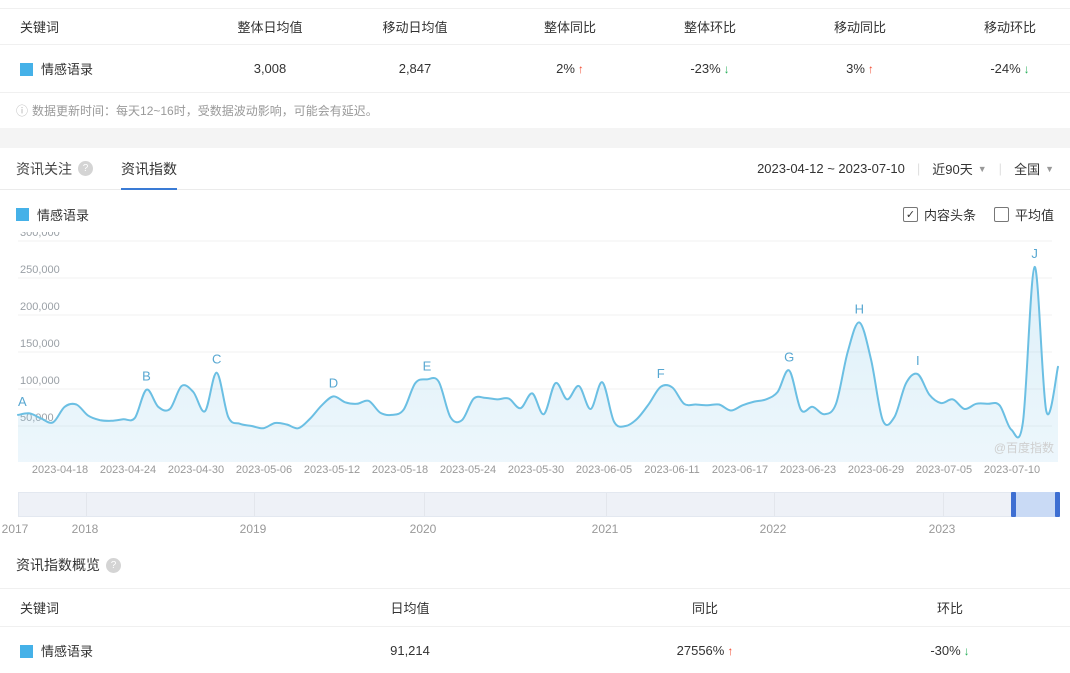  Describe the element at coordinates (60, 470) in the screenshot. I see `x-axis-label: 2023-04-18` at that location.